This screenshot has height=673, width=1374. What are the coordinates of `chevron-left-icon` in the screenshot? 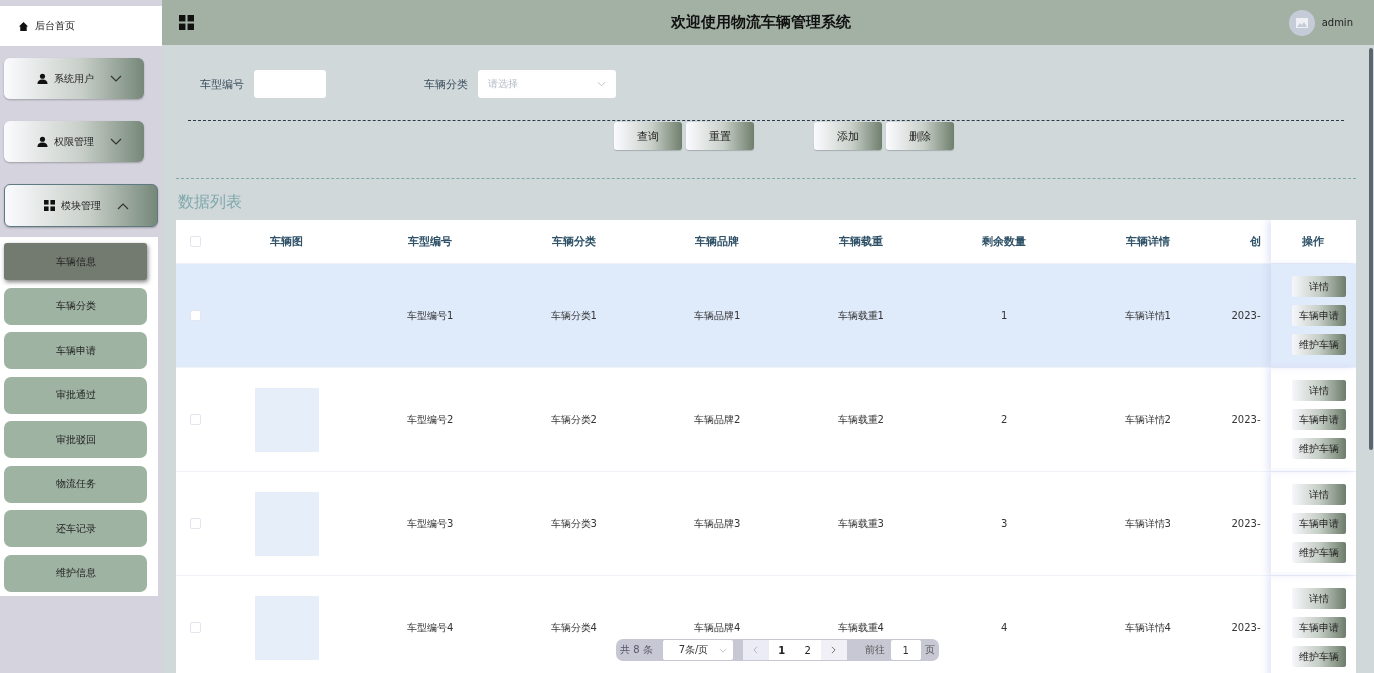 It's located at (756, 650).